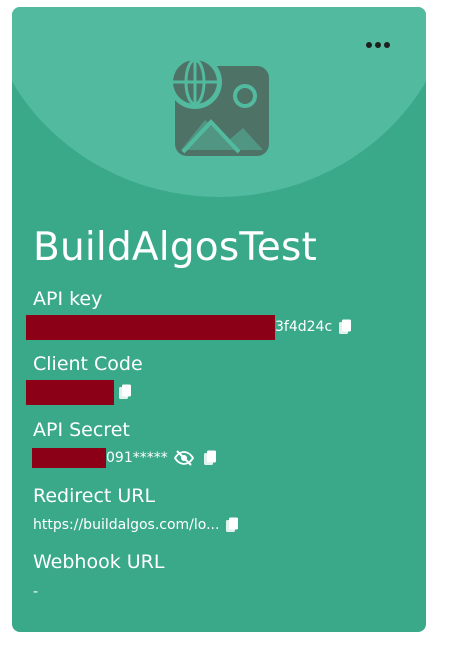 The image size is (450, 652). What do you see at coordinates (94, 496) in the screenshot?
I see `redirect-url-label: Redirect URL` at bounding box center [94, 496].